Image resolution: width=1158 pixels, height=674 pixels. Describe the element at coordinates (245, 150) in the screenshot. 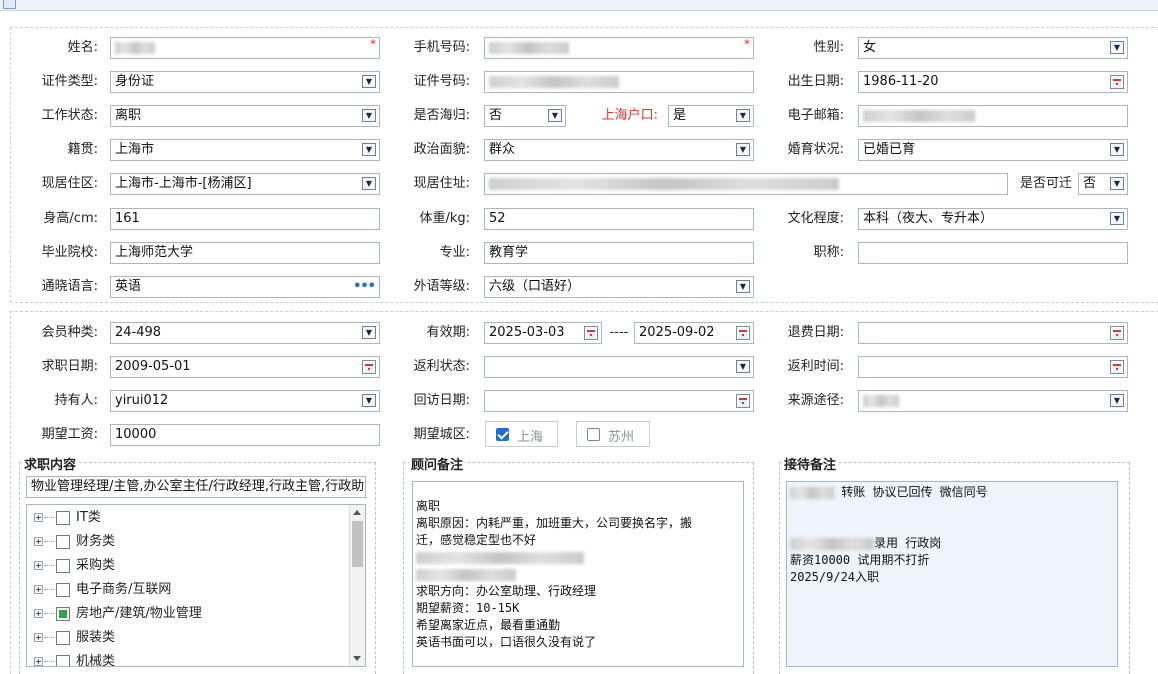

I see `native-place-select: 上海市 ▼` at that location.